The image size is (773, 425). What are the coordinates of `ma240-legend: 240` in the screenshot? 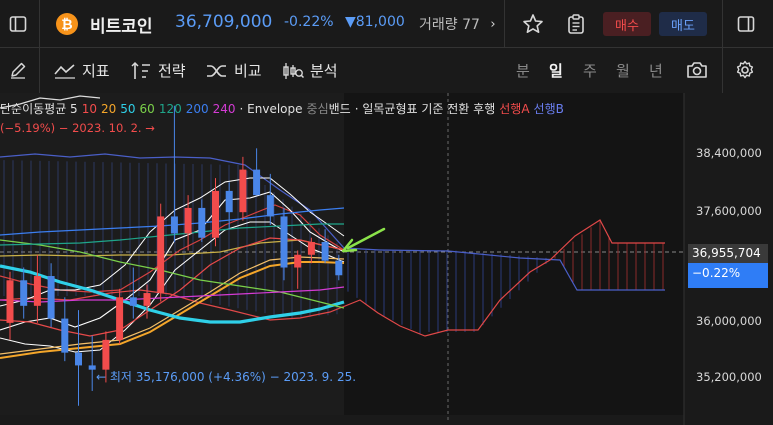 It's located at (224, 109).